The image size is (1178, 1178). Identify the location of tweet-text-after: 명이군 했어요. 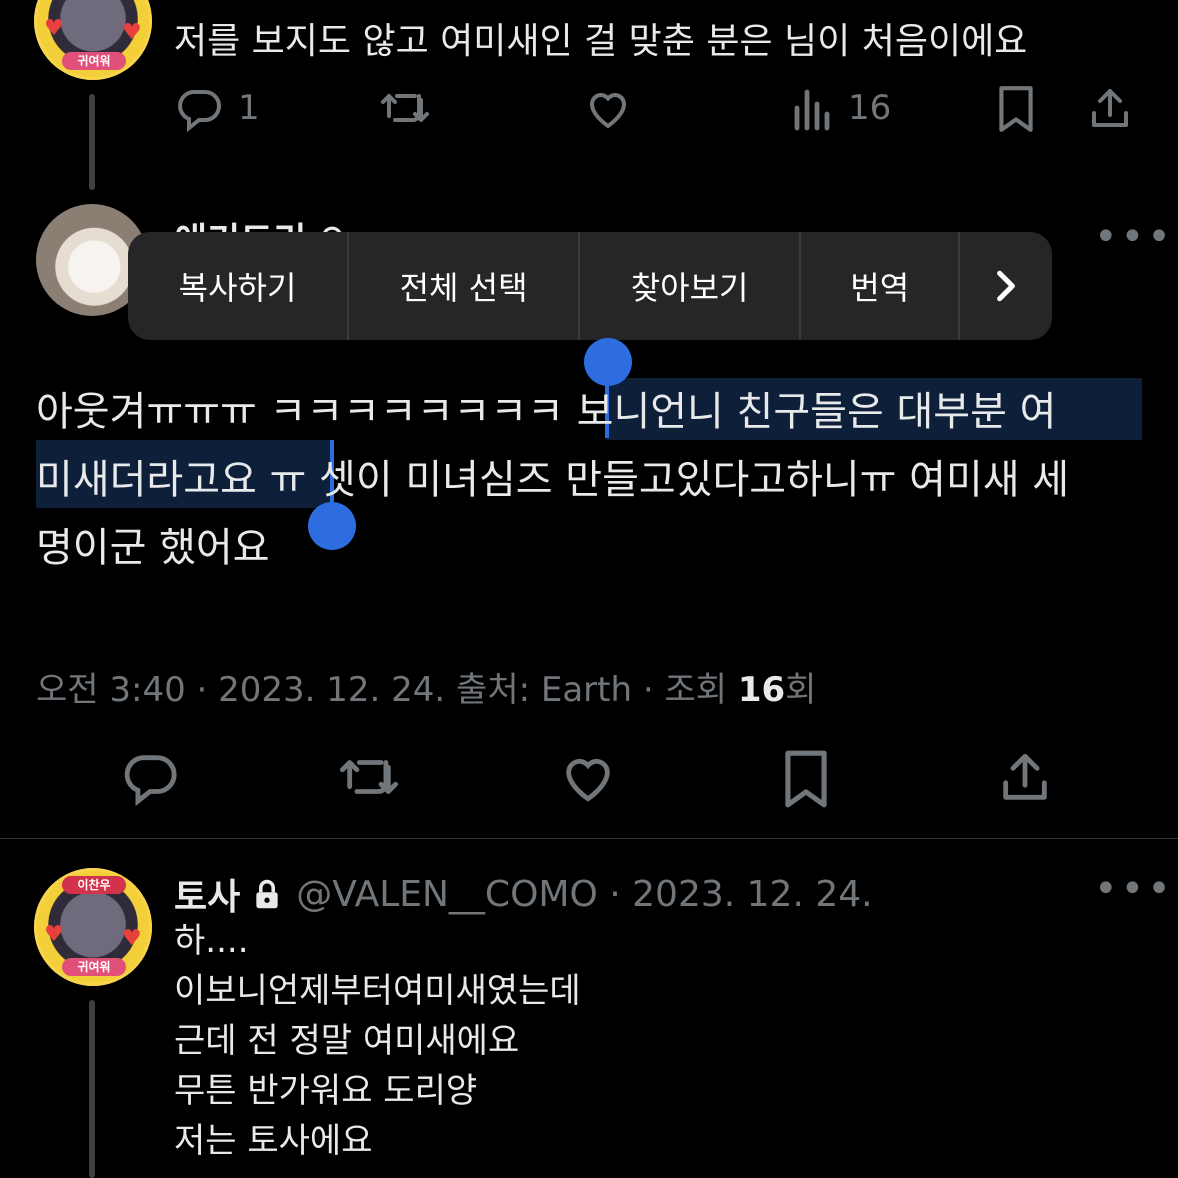
(153, 548).